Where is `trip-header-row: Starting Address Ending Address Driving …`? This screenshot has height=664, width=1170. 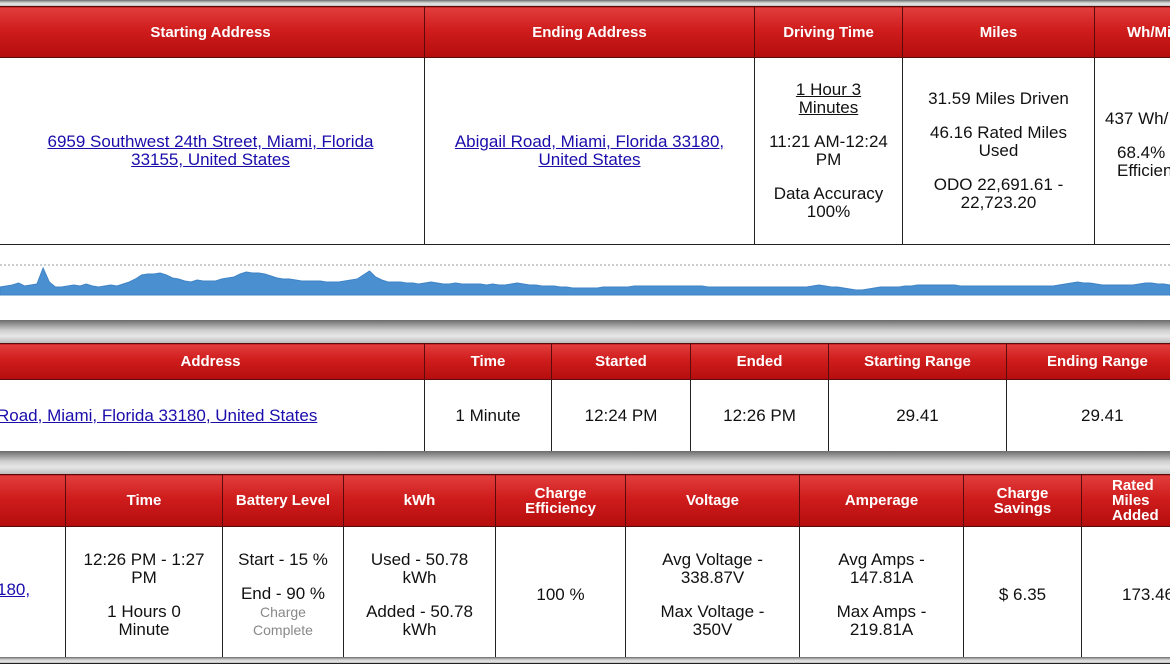
trip-header-row: Starting Address Ending Address Driving … is located at coordinates (585, 32).